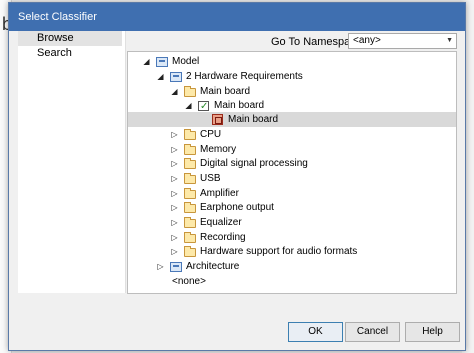  What do you see at coordinates (210, 178) in the screenshot?
I see `tree-node-label: USB` at bounding box center [210, 178].